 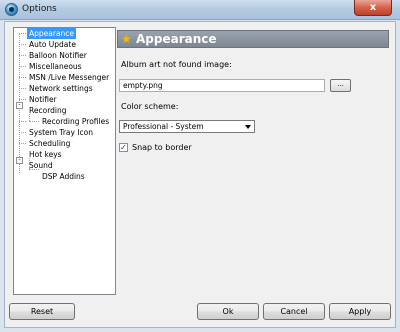 What do you see at coordinates (163, 126) in the screenshot?
I see `color-scheme-value: Professional - System` at bounding box center [163, 126].